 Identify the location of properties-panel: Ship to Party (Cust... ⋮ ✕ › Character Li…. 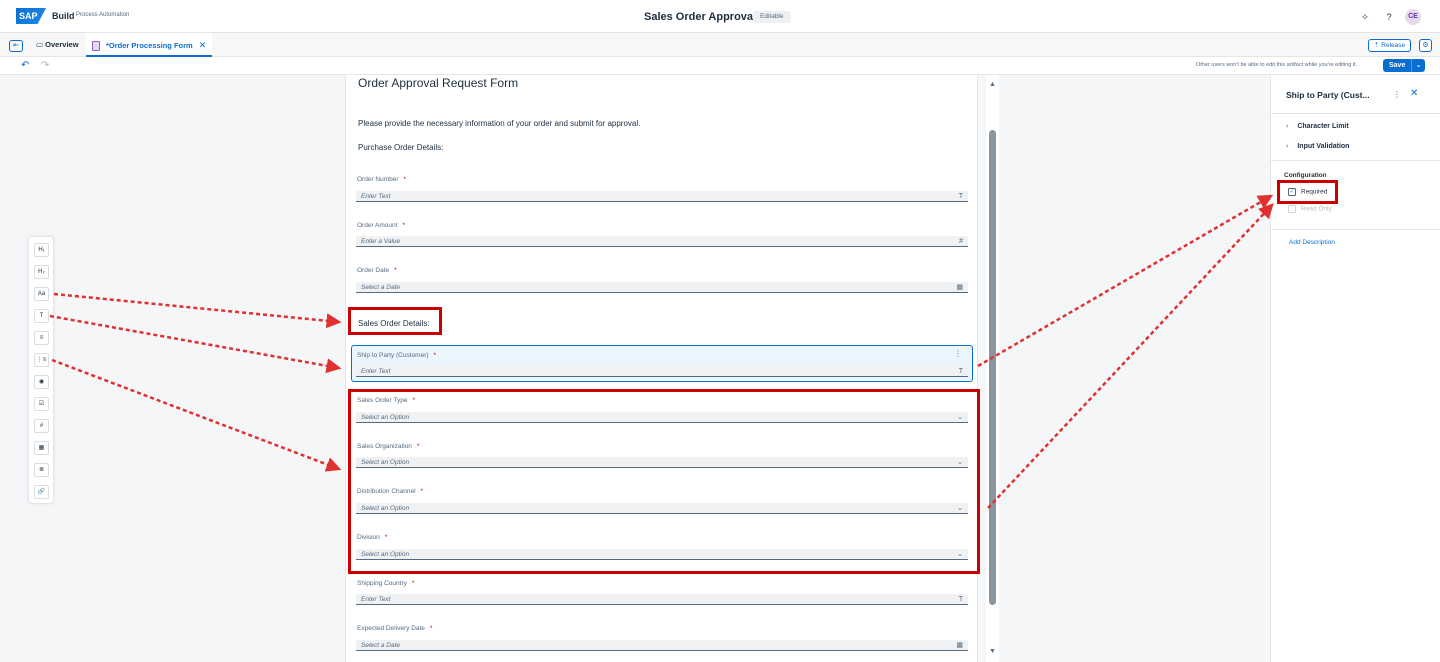
(1355, 368).